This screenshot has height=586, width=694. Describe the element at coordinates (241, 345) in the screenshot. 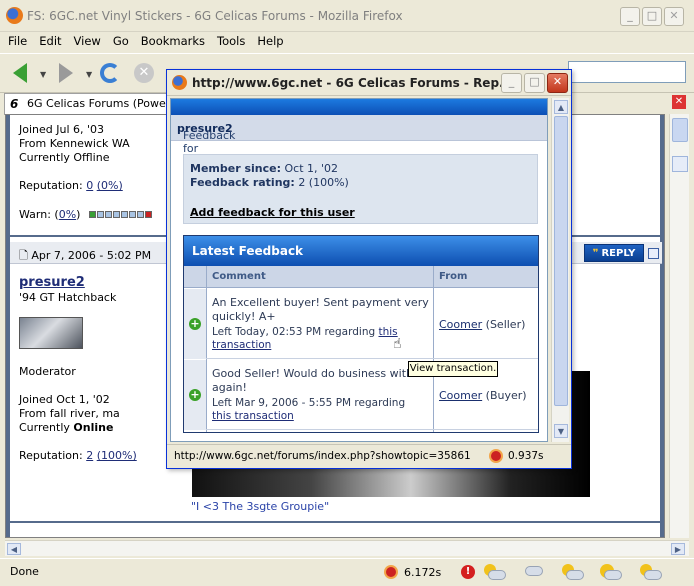

I see `transaction-link-cont: transaction` at that location.